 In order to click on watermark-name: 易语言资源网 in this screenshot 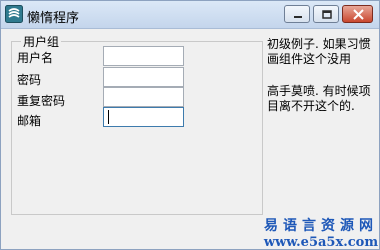, I will do `click(321, 226)`.